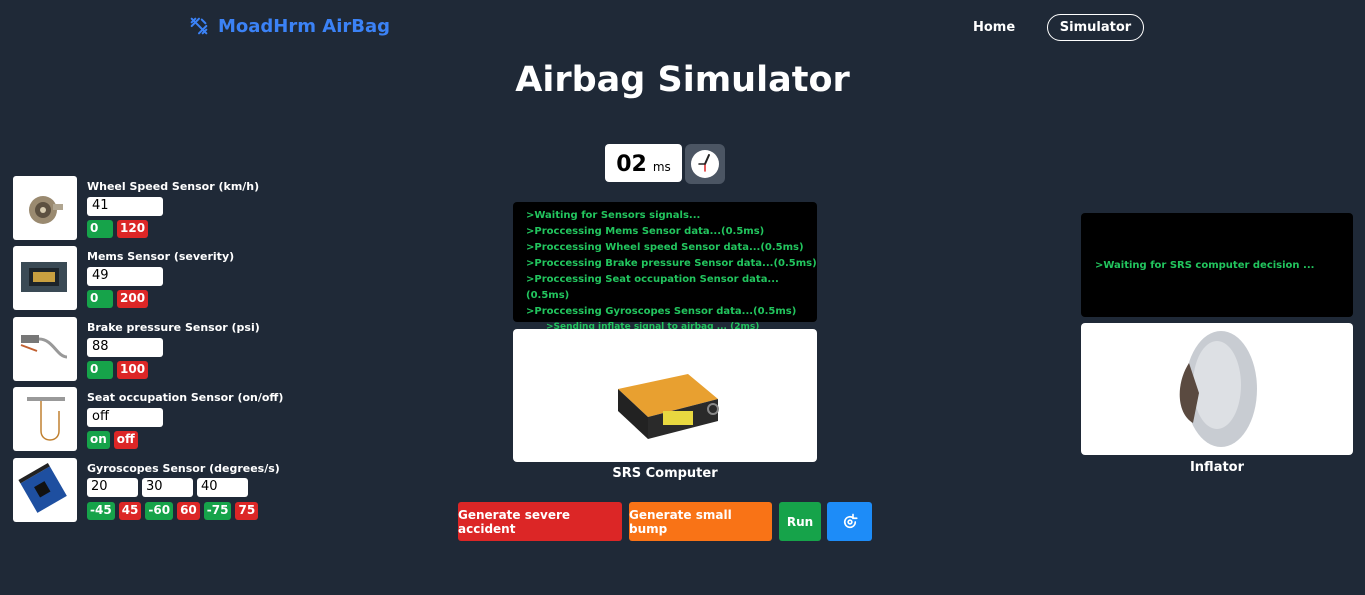 Image resolution: width=1365 pixels, height=595 pixels. I want to click on brand-logo: MoadHrm AirBag, so click(289, 26).